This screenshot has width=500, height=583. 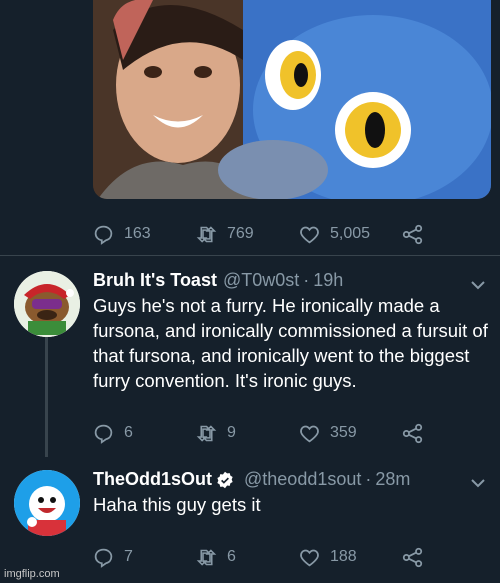 I want to click on like-count: 5,005, so click(x=350, y=233).